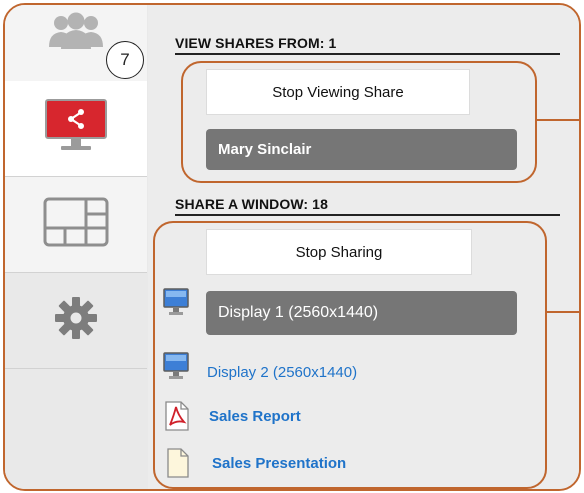 This screenshot has width=584, height=493. I want to click on view-shares-title: VIEW SHARES FROM: 1, so click(367, 45).